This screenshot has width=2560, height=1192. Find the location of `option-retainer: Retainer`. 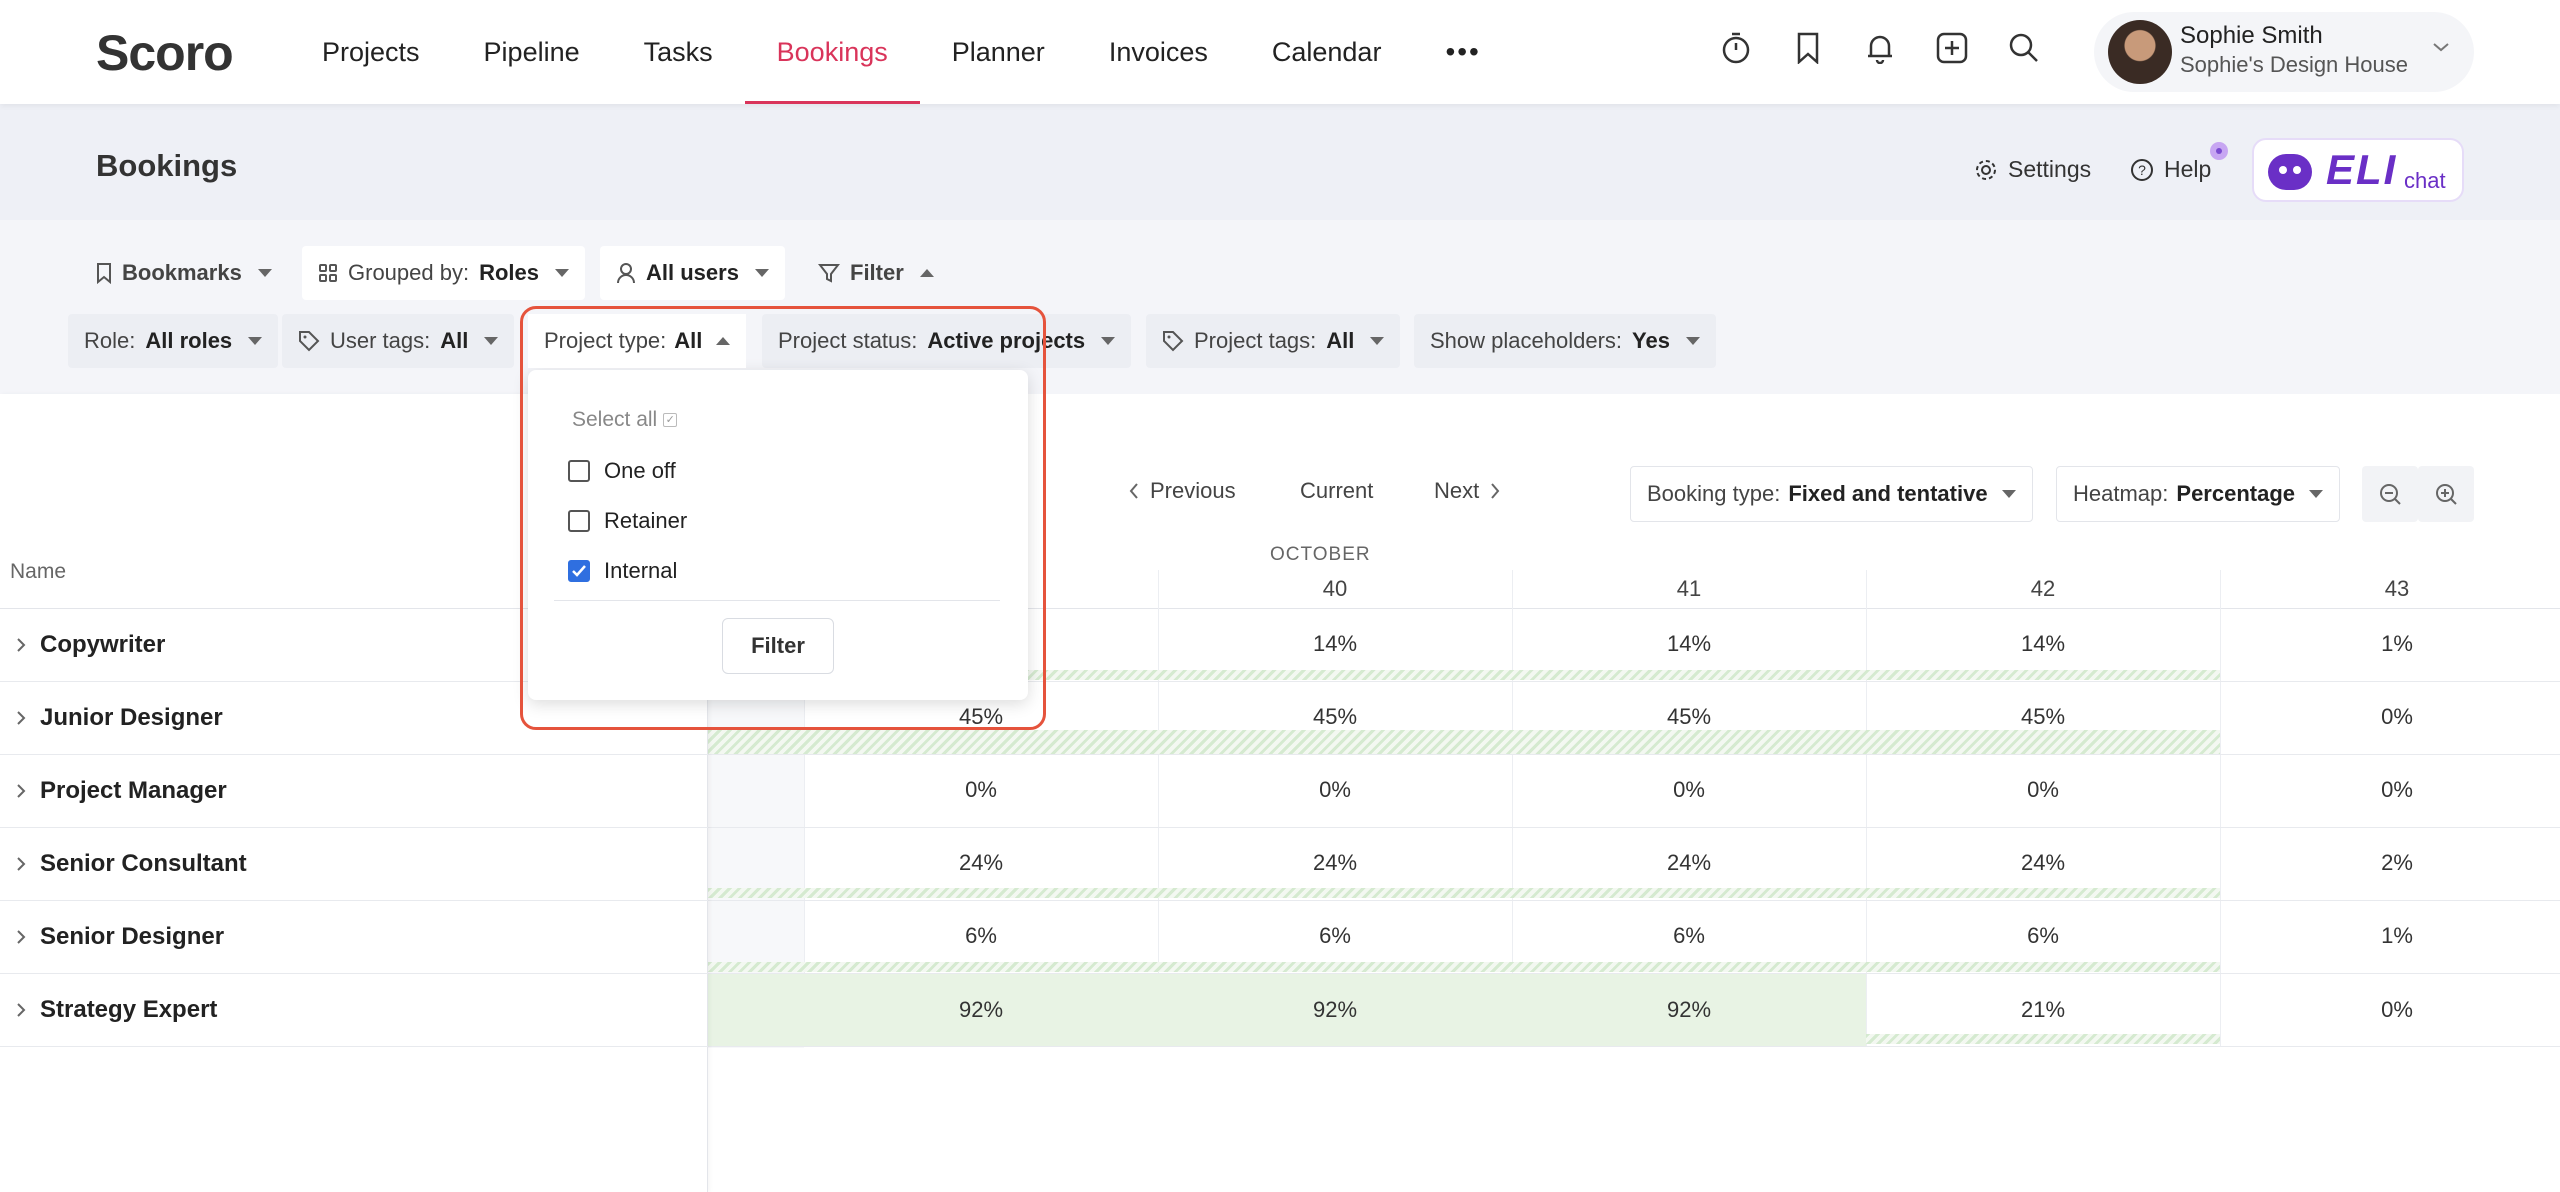

option-retainer: Retainer is located at coordinates (627, 521).